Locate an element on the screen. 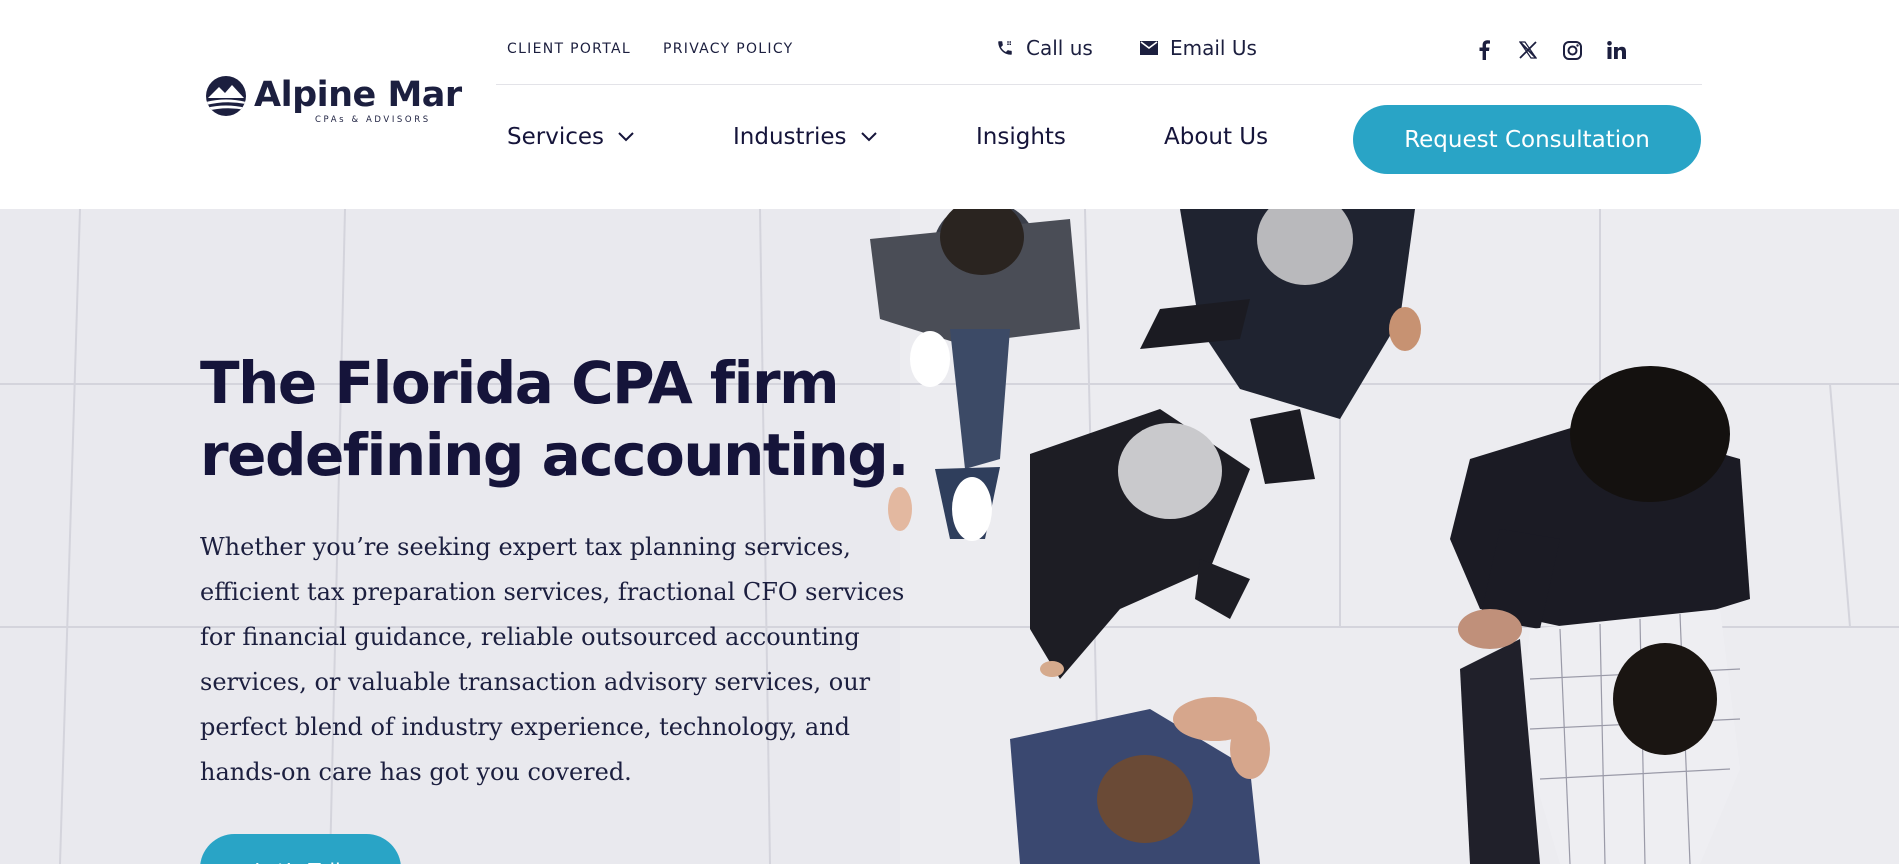 The image size is (1899, 864). nav-industries: Industries is located at coordinates (805, 137).